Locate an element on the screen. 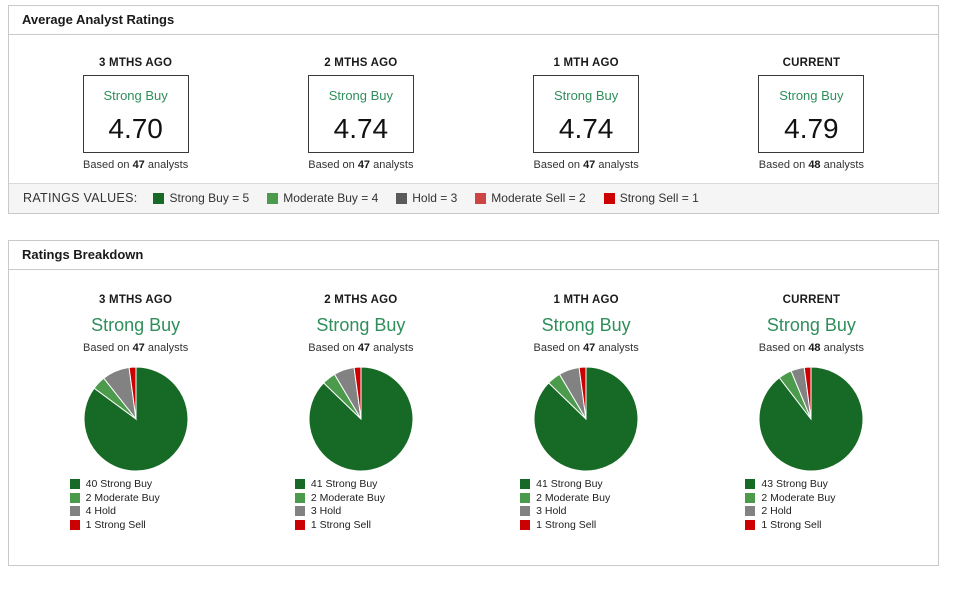 The image size is (960, 596). ratings-values-legend-item: Moderate Sell = 2 is located at coordinates (530, 198).